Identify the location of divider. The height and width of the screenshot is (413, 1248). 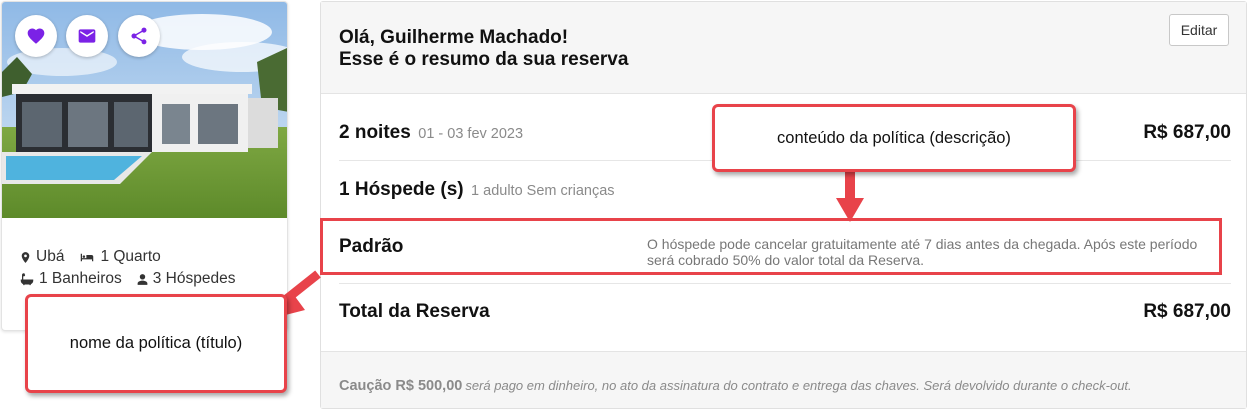
(785, 283).